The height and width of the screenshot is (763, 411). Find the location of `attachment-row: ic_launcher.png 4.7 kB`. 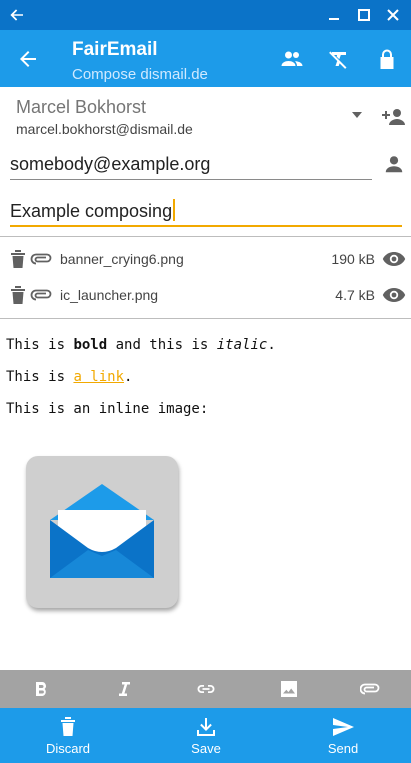

attachment-row: ic_launcher.png 4.7 kB is located at coordinates (205, 295).